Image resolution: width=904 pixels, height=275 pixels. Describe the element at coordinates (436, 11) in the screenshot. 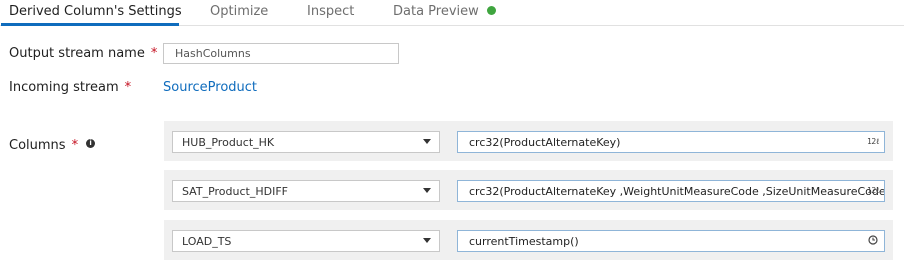

I see `tab-data-preview-label: Data Preview` at that location.